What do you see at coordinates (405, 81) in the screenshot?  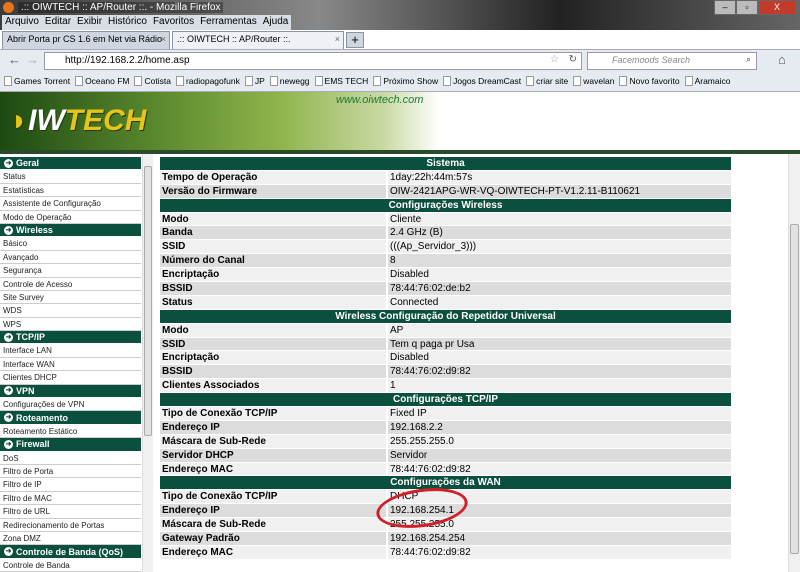 I see `bookmark-item: Próximo Show` at bounding box center [405, 81].